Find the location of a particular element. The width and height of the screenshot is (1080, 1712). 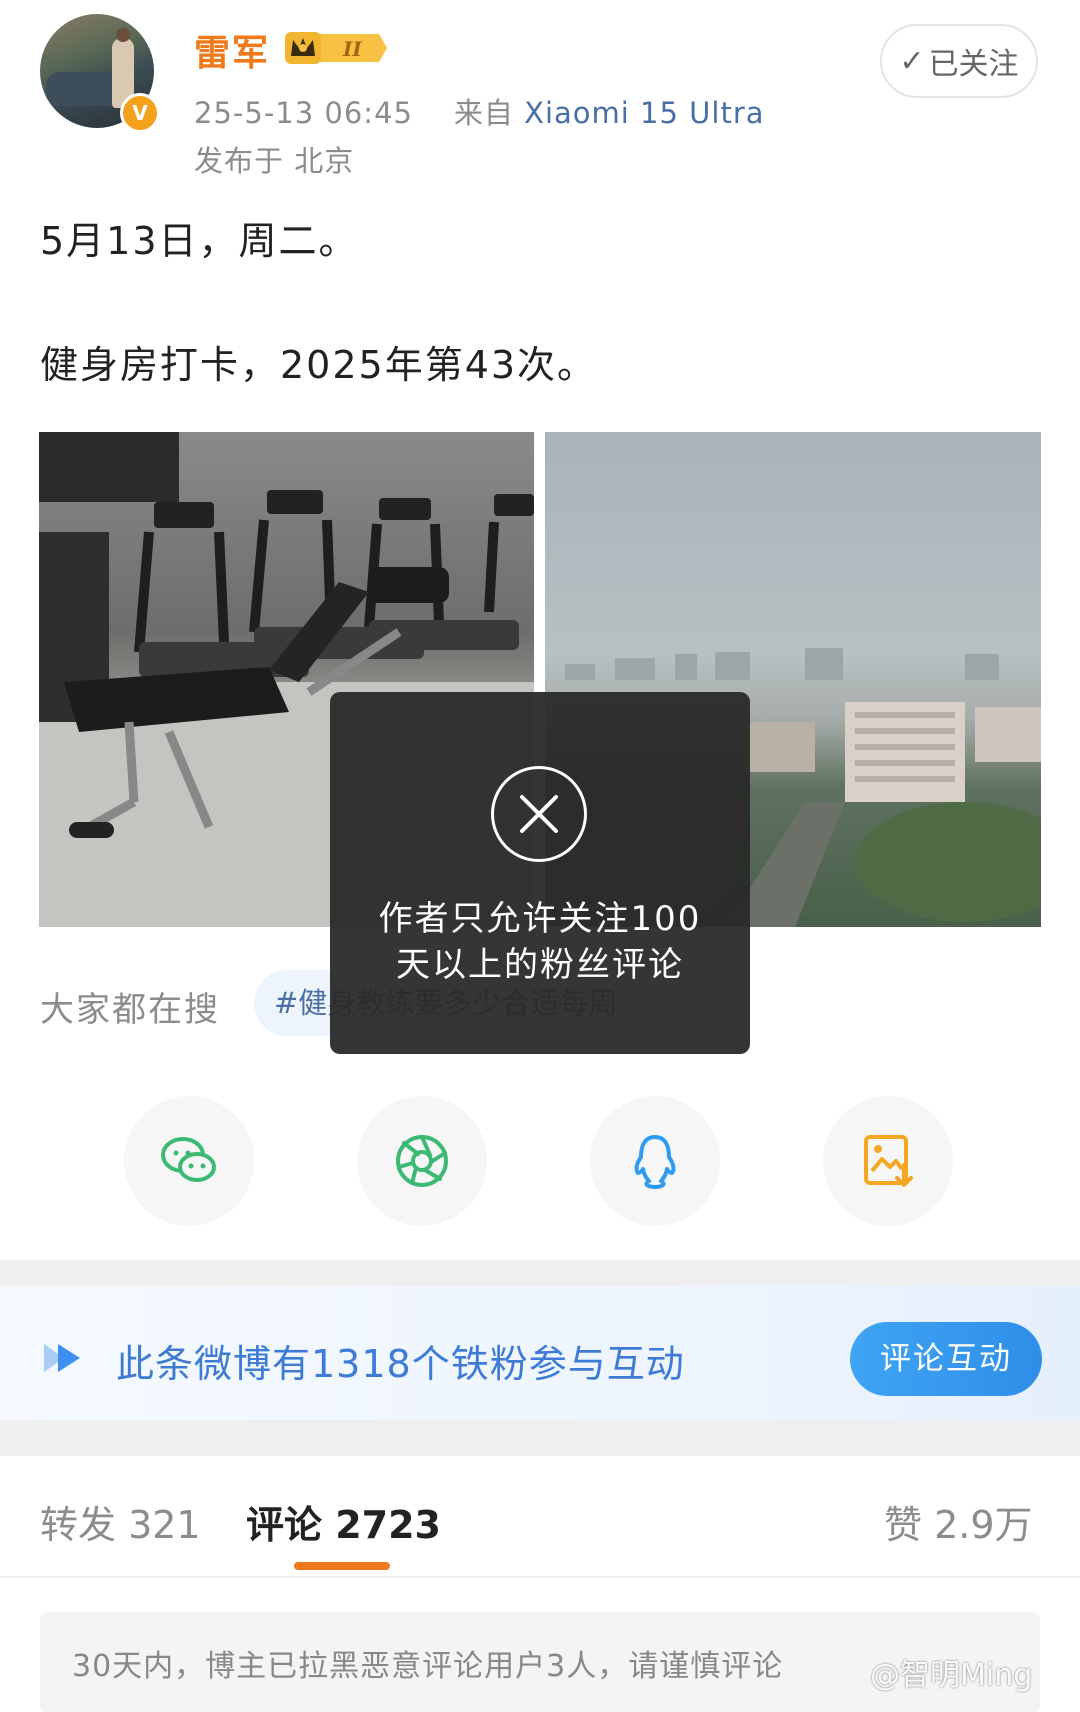

play-arrows-icon is located at coordinates (62, 1358).